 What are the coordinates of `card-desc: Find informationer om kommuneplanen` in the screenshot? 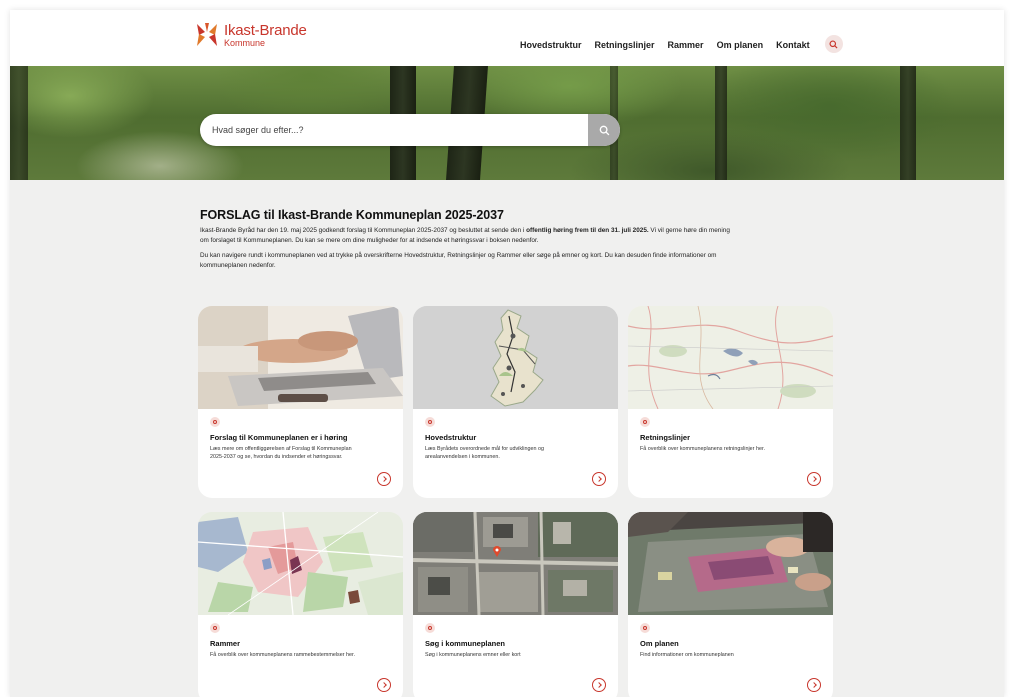 It's located at (687, 655).